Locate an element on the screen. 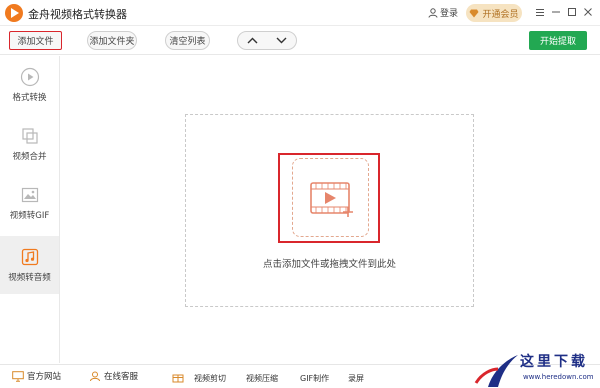 This screenshot has height=388, width=600. clear-list-button: 清空列表 is located at coordinates (187, 40).